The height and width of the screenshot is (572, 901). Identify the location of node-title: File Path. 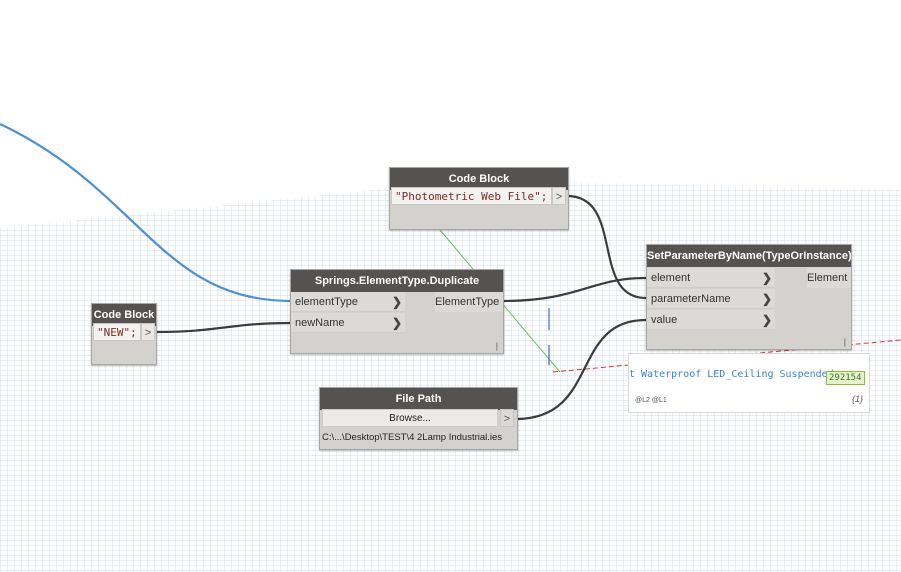
(418, 399).